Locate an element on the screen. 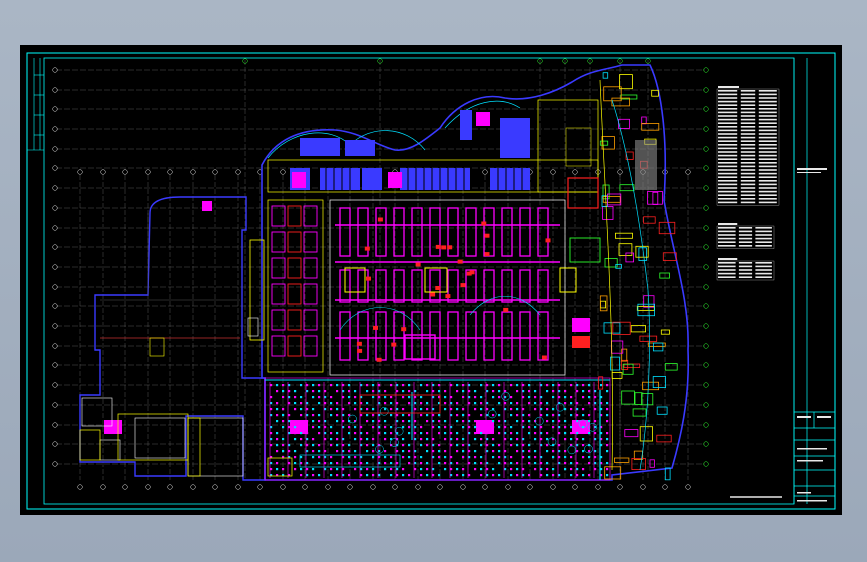  left-wing-outline is located at coordinates (172, 338).